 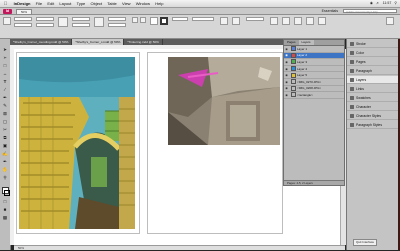 I want to click on pen-tool-icon: ✒, so click(x=5, y=98).